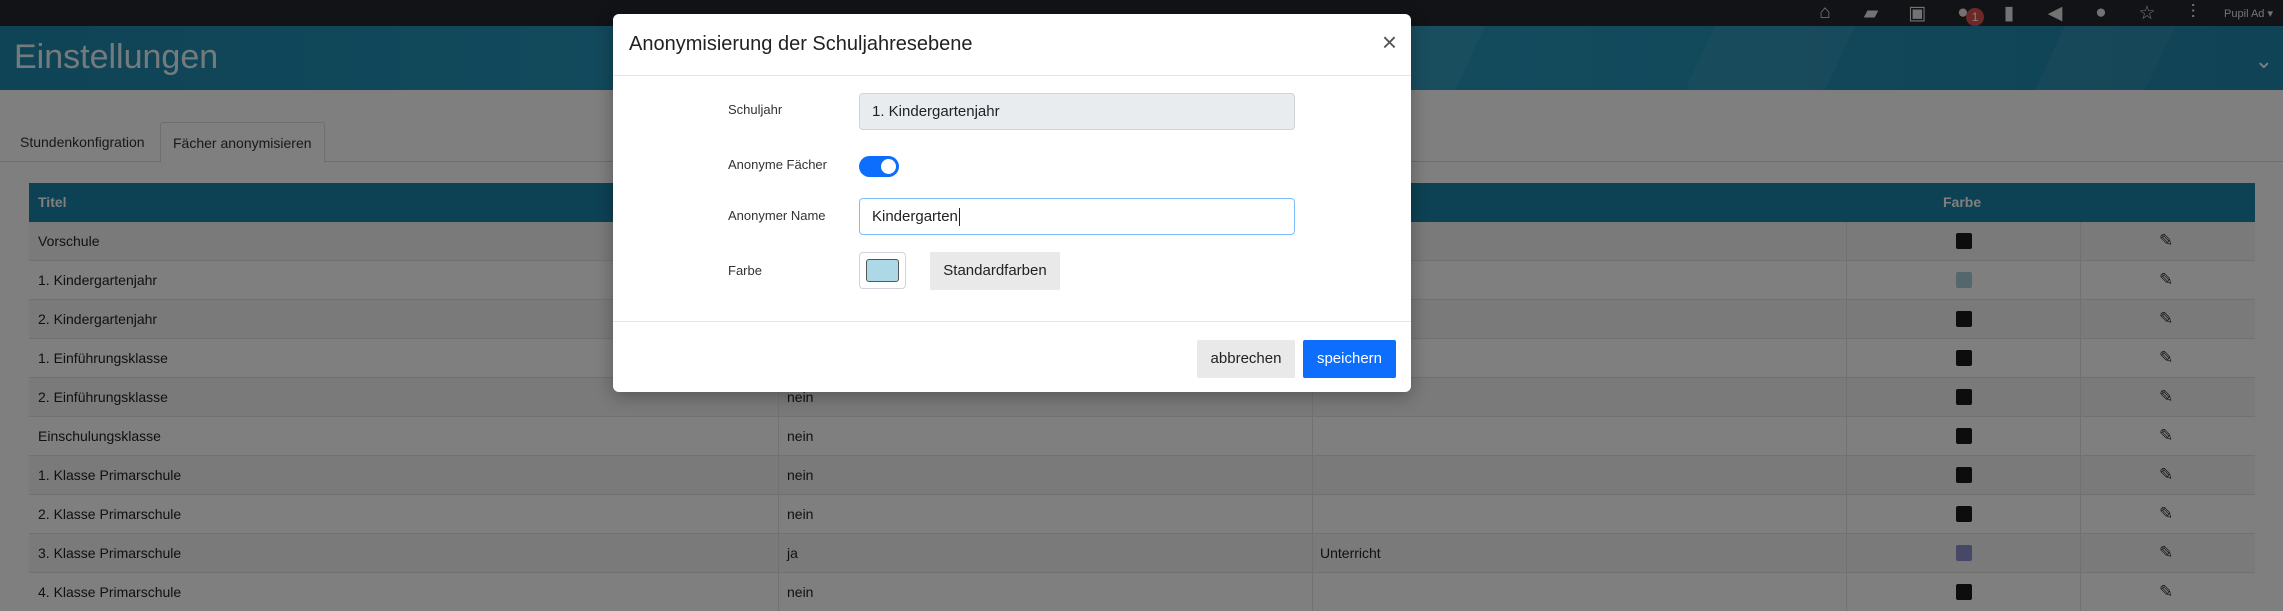 This screenshot has height=611, width=2283. Describe the element at coordinates (915, 216) in the screenshot. I see `anonymer-name-value: Kindergarten` at that location.